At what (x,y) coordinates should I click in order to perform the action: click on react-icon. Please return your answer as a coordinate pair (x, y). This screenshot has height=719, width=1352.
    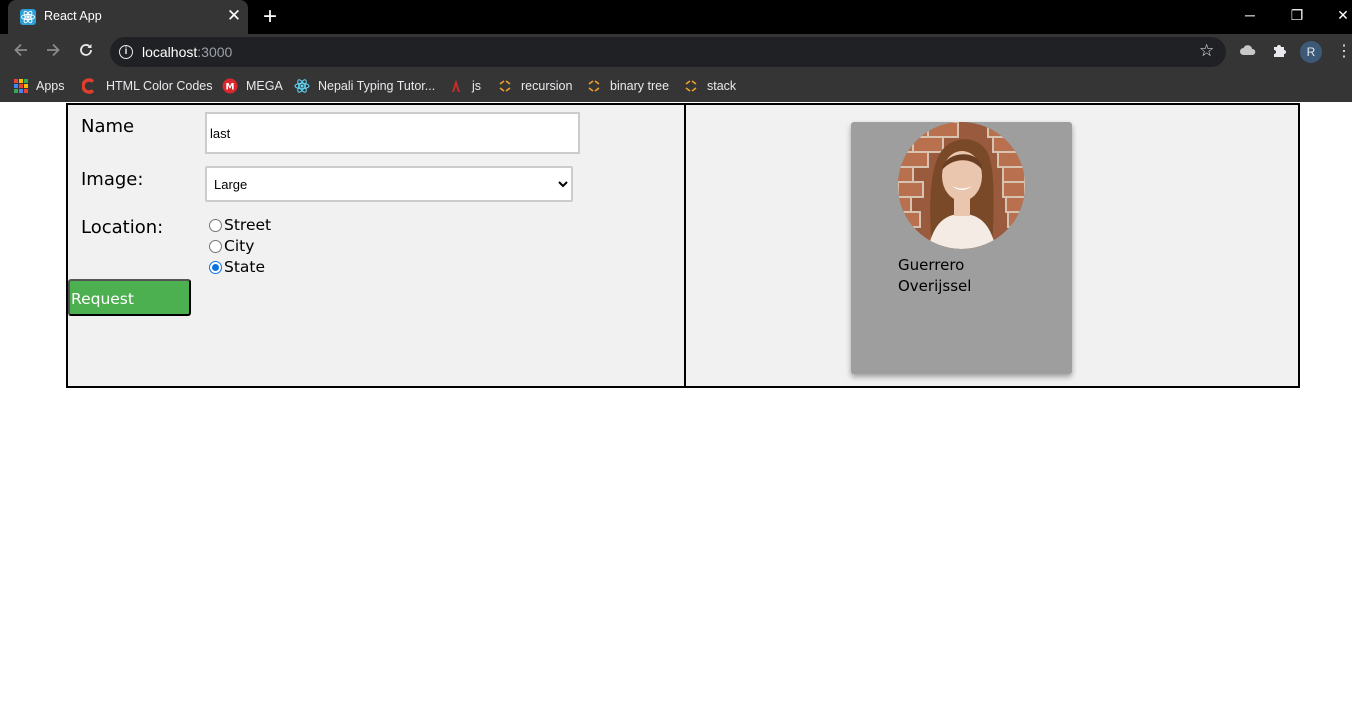
    Looking at the image, I should click on (302, 86).